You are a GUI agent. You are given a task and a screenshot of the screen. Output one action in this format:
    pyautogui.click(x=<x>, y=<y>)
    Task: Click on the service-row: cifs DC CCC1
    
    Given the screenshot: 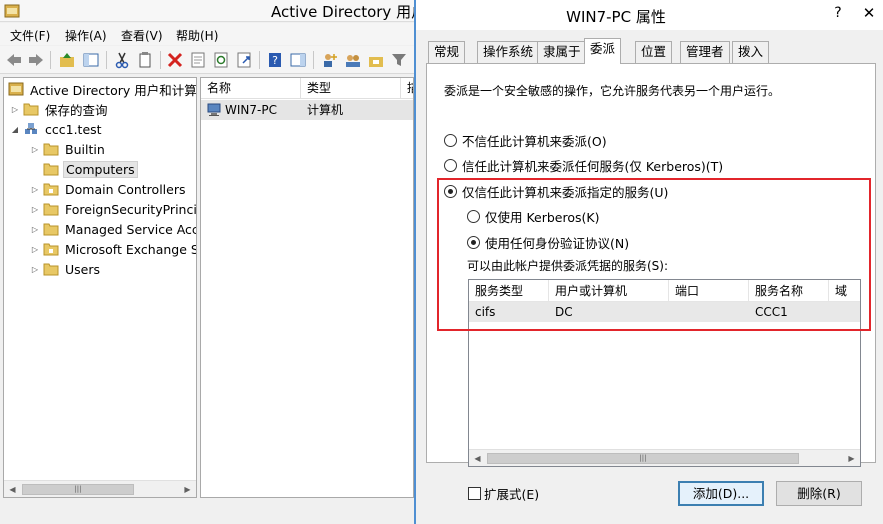 What is the action you would take?
    pyautogui.click(x=664, y=312)
    